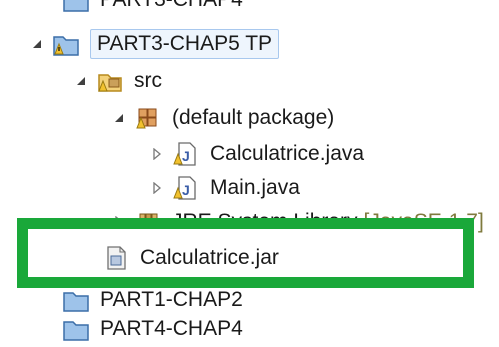  Describe the element at coordinates (110, 83) in the screenshot. I see `source-folder-icon` at that location.